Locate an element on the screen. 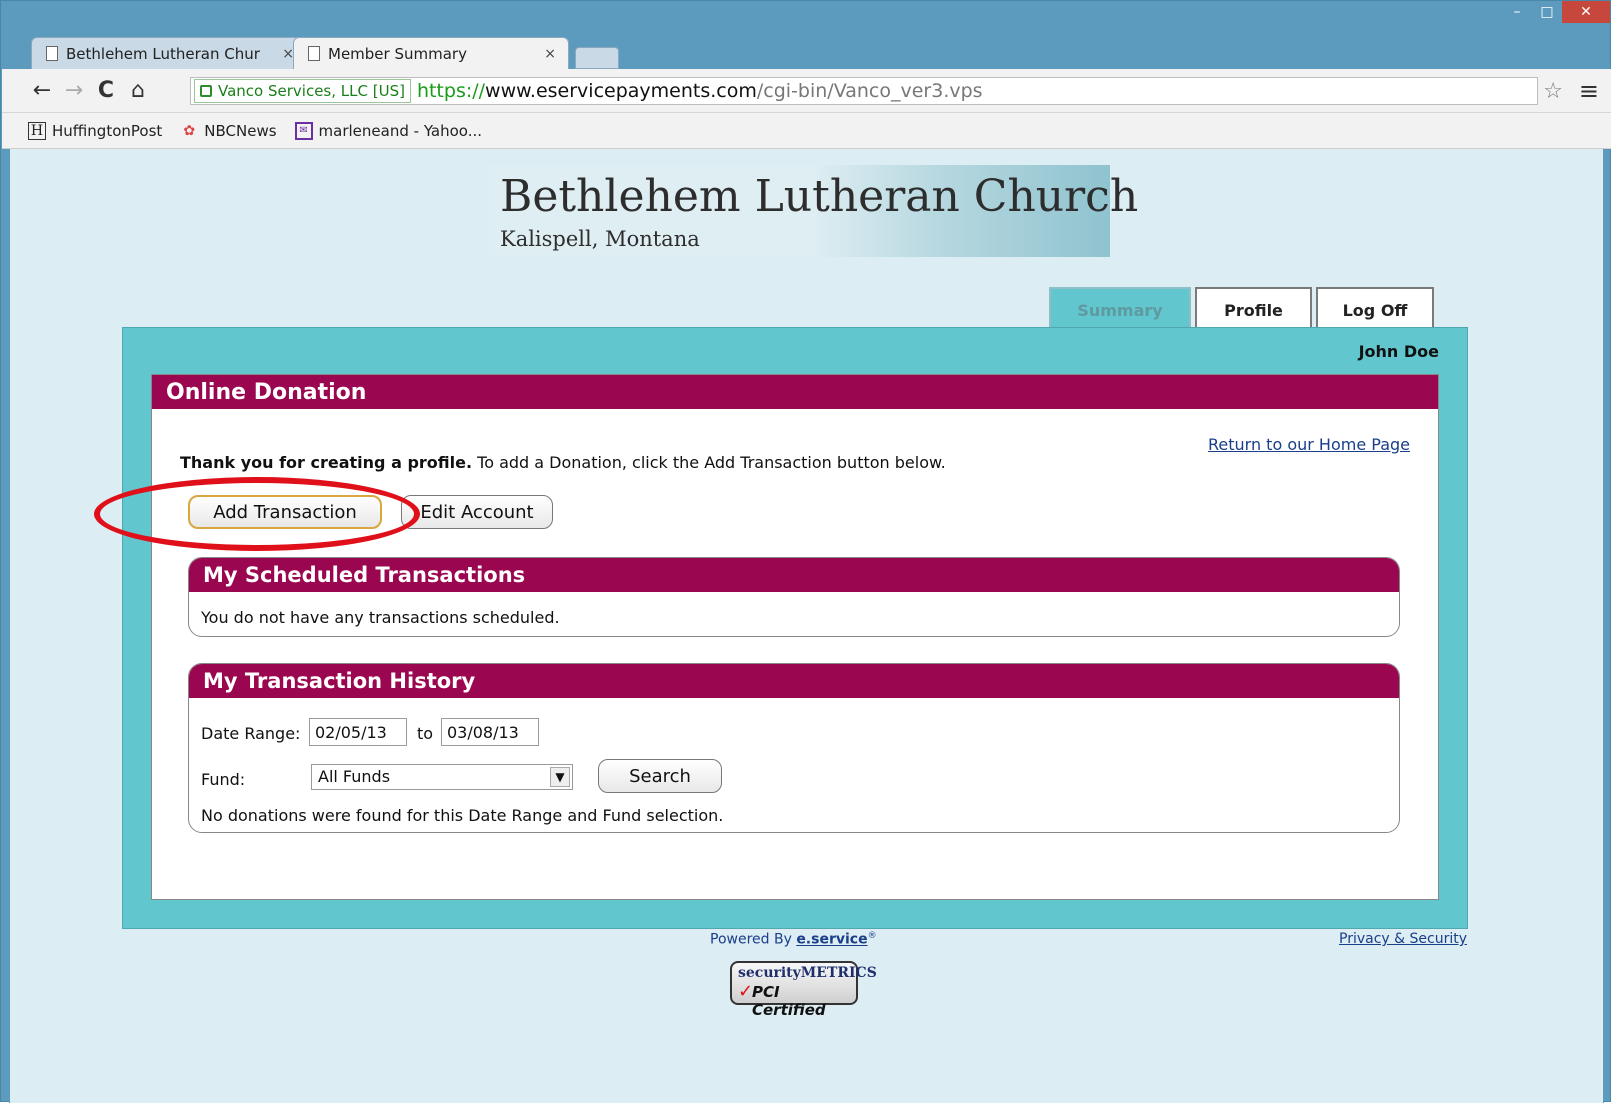 This screenshot has width=1611, height=1103. window-controls: – □ ✕ is located at coordinates (1556, 14).